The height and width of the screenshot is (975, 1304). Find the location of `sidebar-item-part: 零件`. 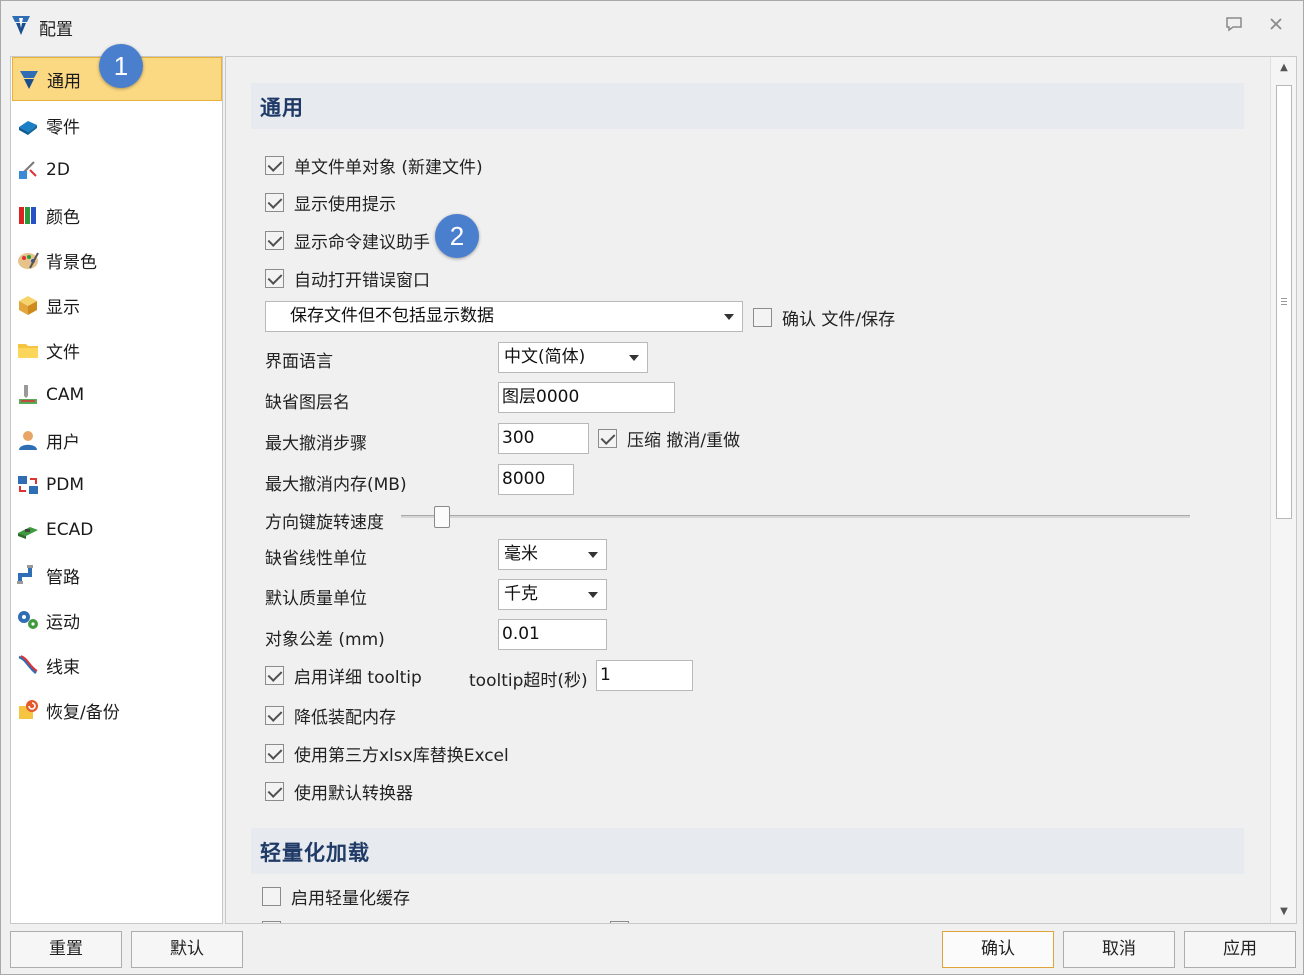

sidebar-item-part: 零件 is located at coordinates (117, 125).